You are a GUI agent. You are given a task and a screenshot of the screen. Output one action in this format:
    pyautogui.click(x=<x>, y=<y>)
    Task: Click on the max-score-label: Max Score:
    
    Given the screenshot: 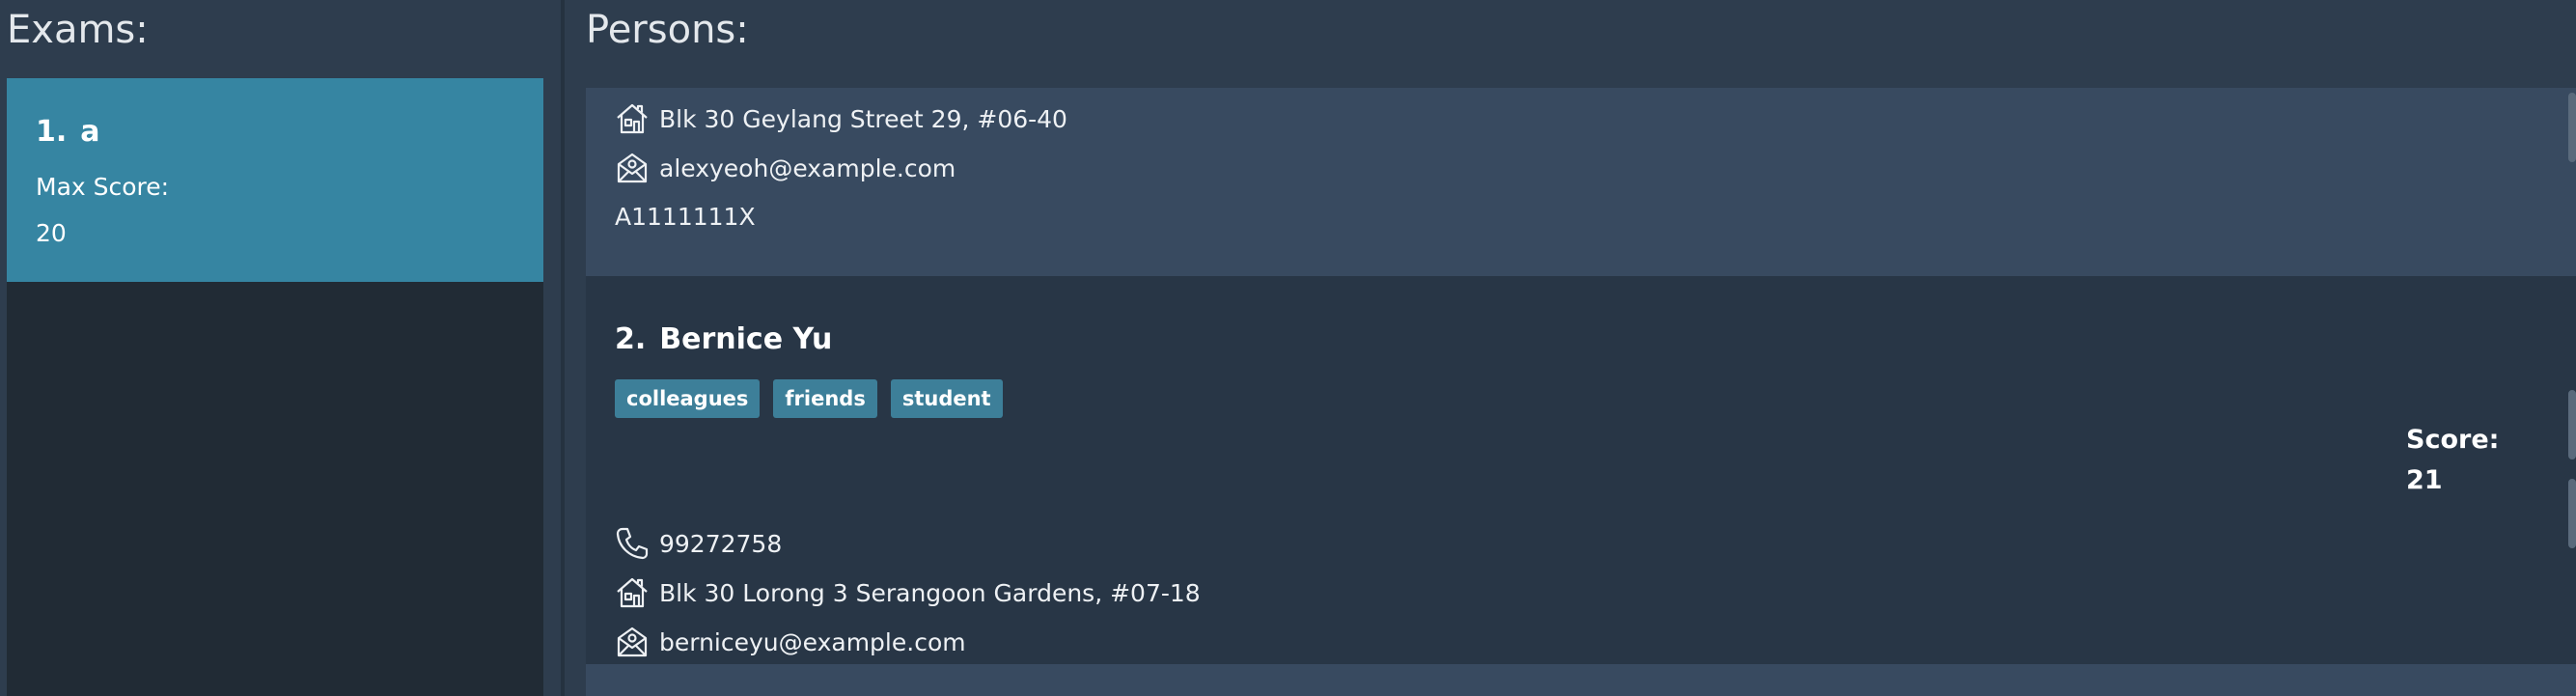 What is the action you would take?
    pyautogui.click(x=103, y=187)
    